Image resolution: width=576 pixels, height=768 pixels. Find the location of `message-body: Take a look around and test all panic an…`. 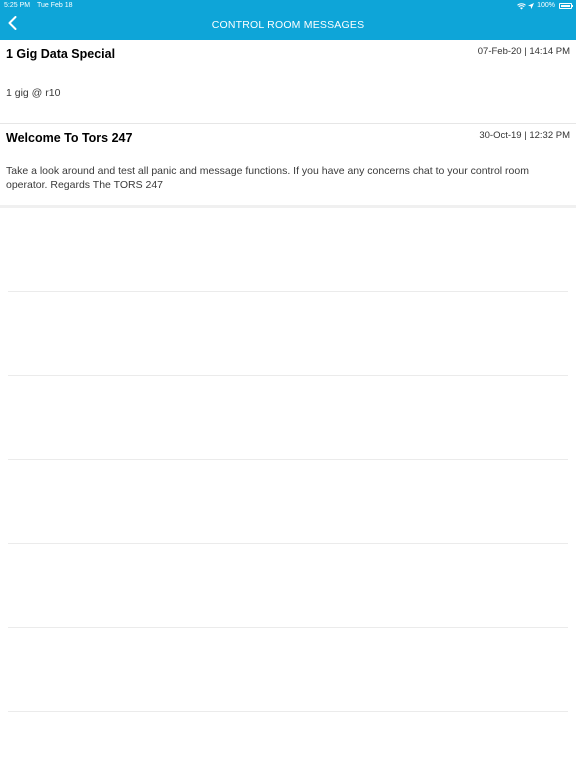

message-body: Take a look around and test all panic an… is located at coordinates (267, 178).